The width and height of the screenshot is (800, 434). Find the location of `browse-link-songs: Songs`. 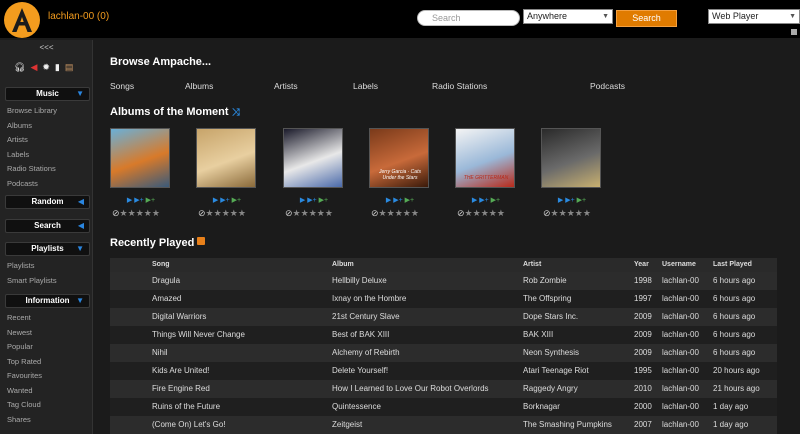

browse-link-songs: Songs is located at coordinates (122, 86).